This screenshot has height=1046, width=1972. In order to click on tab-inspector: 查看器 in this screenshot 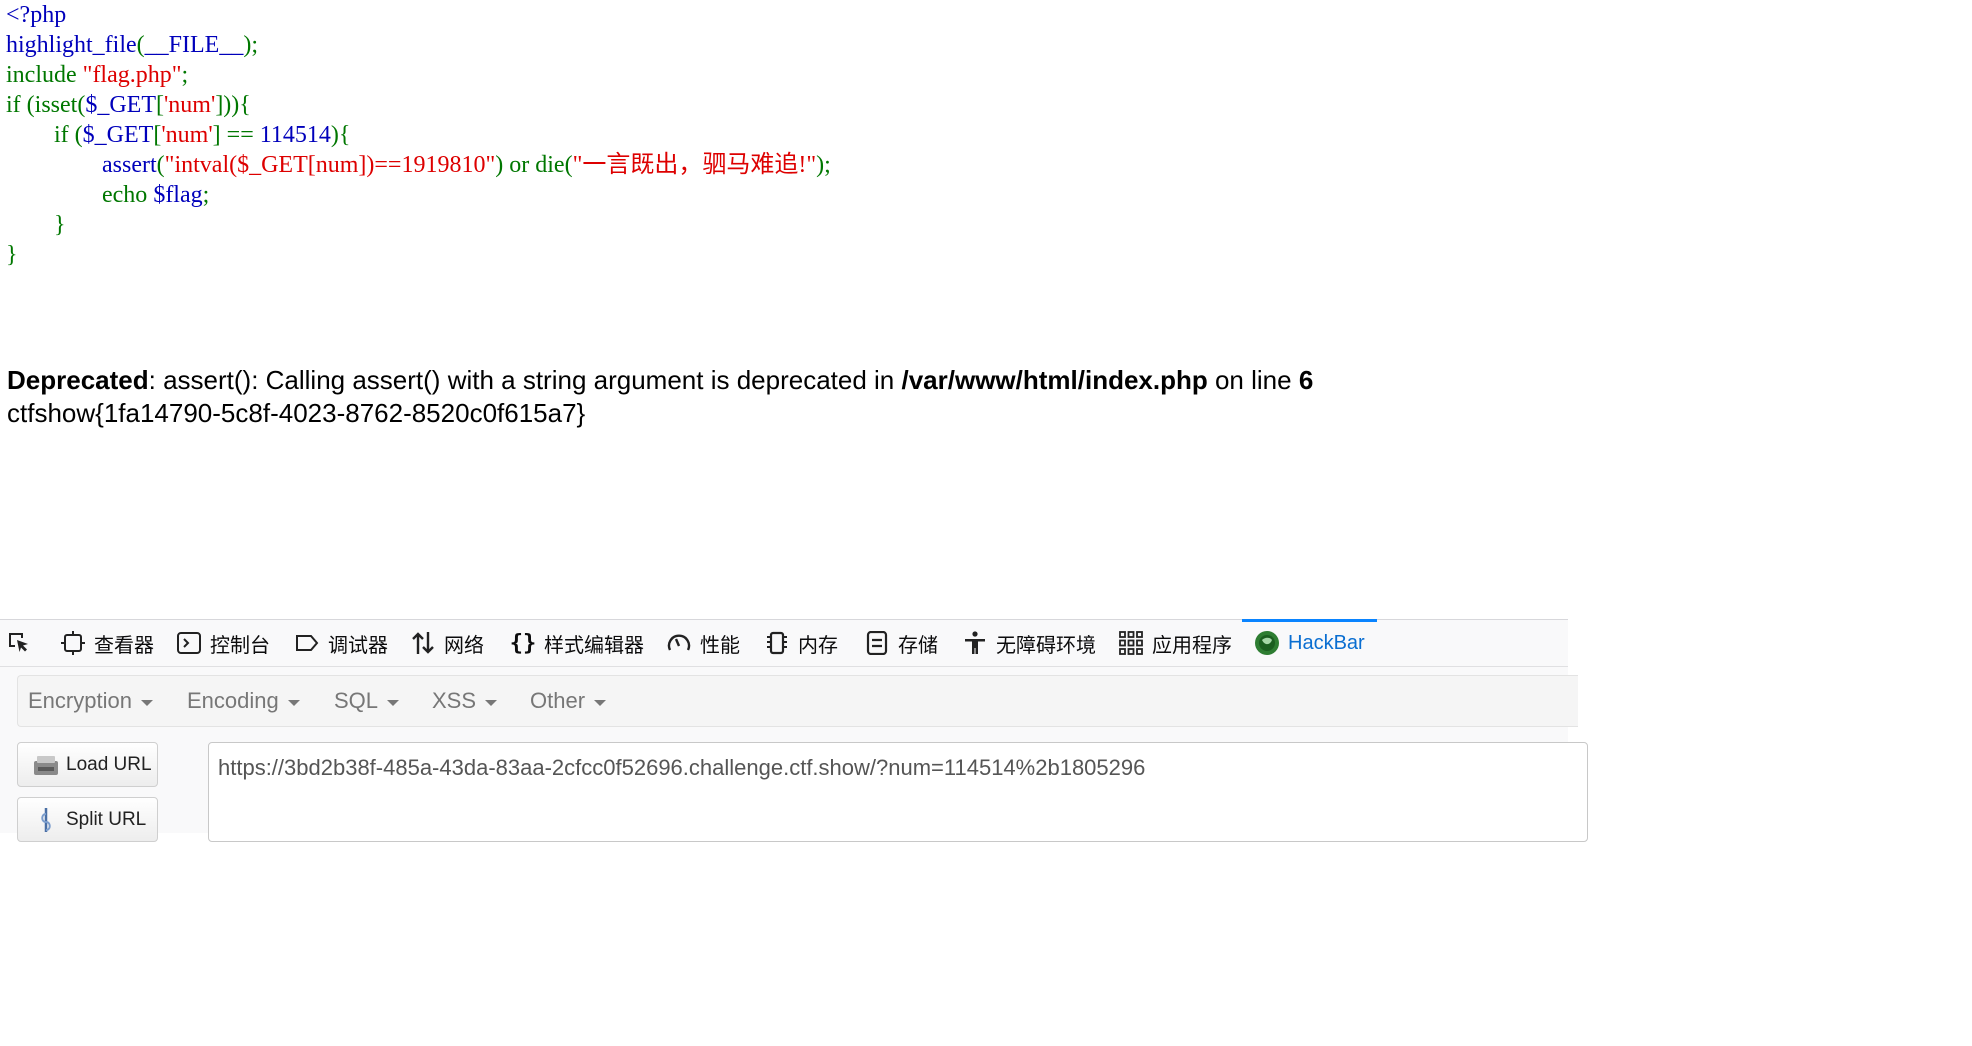, I will do `click(107, 643)`.